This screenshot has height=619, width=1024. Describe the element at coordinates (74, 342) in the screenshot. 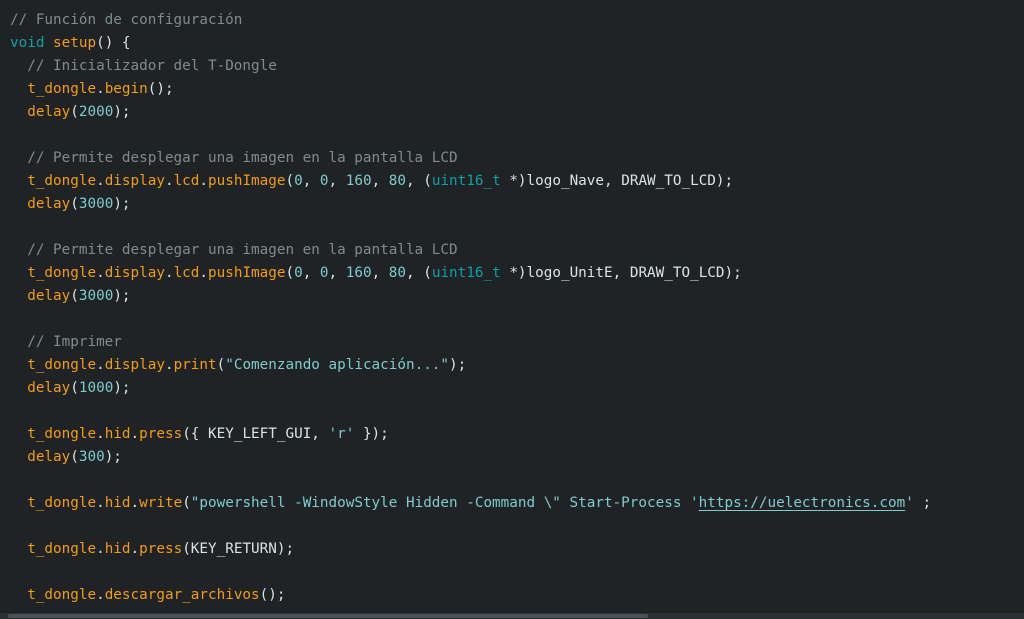

I see `code-token: // Imprimer` at that location.